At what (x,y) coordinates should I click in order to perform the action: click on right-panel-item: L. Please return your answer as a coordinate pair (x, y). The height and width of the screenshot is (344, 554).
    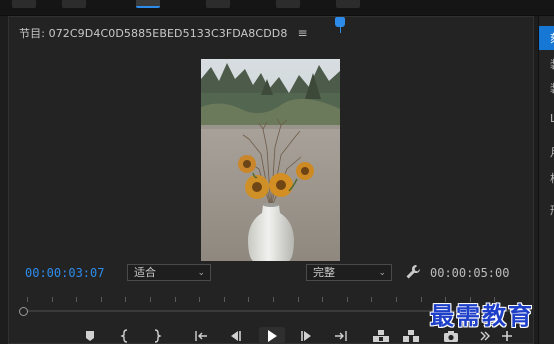
    Looking at the image, I should click on (552, 118).